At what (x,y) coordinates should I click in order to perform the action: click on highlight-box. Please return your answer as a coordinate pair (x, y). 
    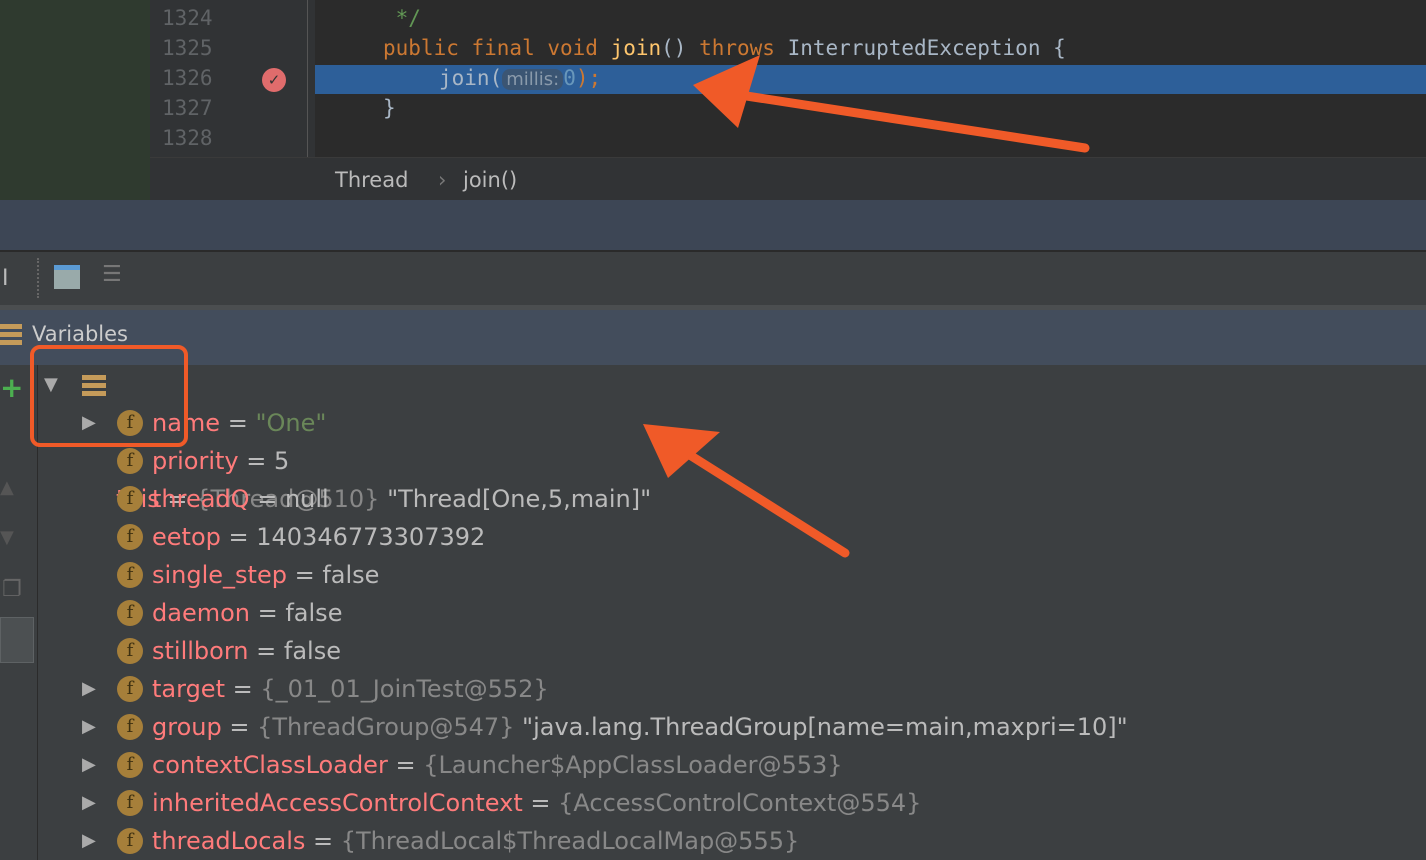
    Looking at the image, I should click on (109, 396).